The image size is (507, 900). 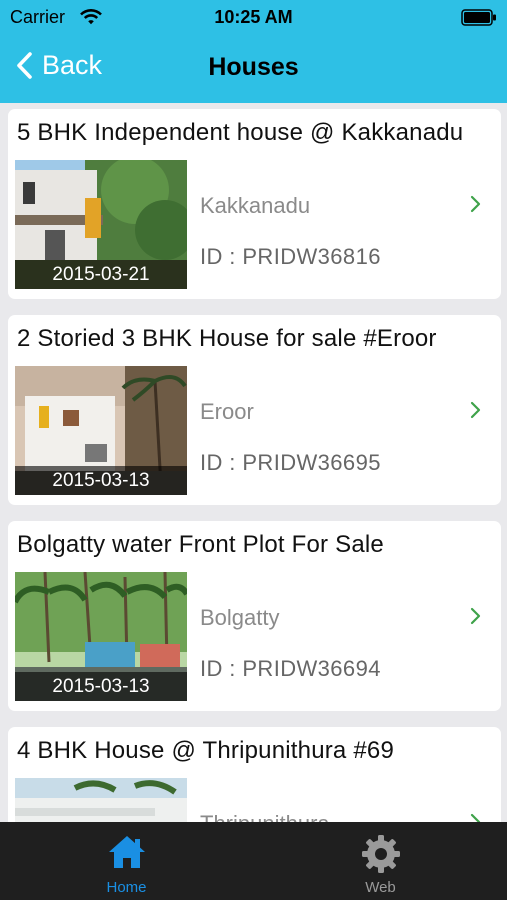 I want to click on gear-icon, so click(x=380, y=854).